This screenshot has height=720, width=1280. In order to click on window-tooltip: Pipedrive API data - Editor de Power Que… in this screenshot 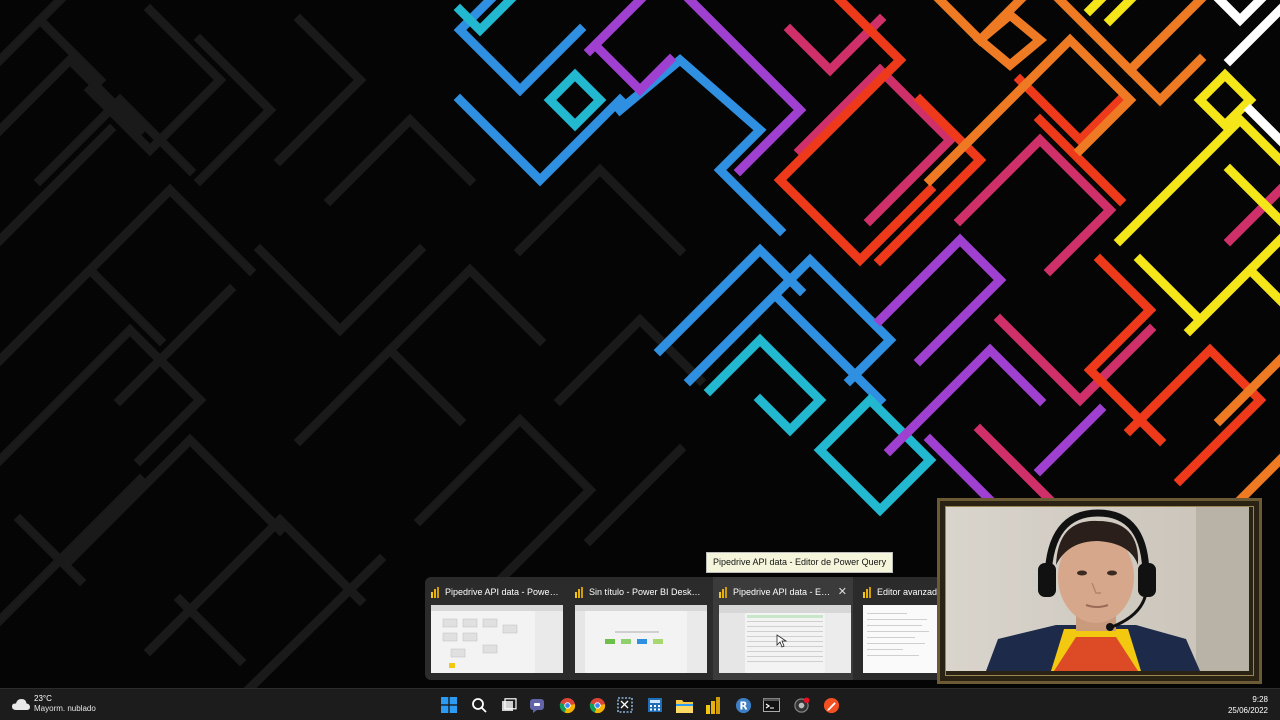, I will do `click(800, 562)`.